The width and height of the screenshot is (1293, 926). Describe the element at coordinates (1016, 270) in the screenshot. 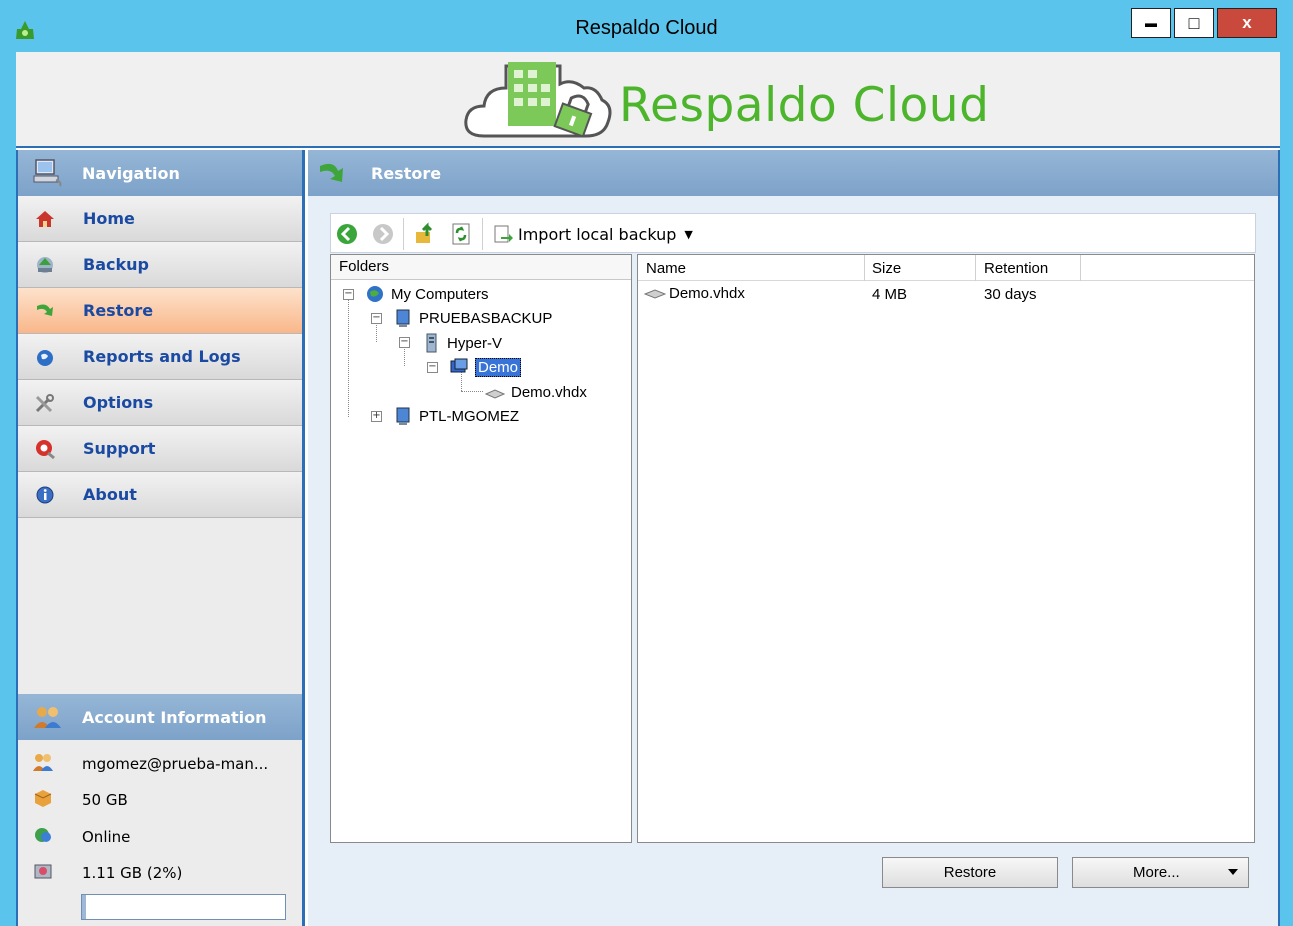

I see `column-header-retention: Retention` at that location.